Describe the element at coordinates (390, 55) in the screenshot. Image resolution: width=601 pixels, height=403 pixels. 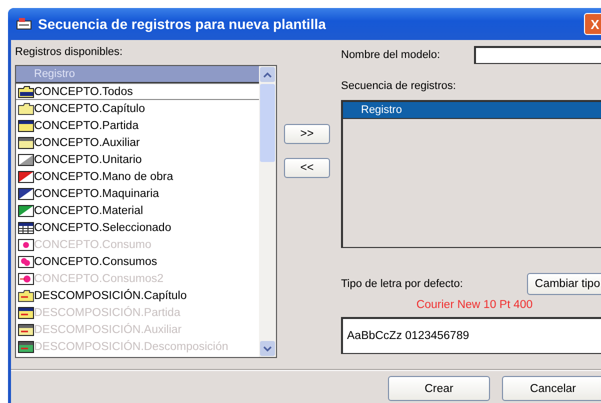
I see `model-name-label: Nombre del modelo:` at that location.